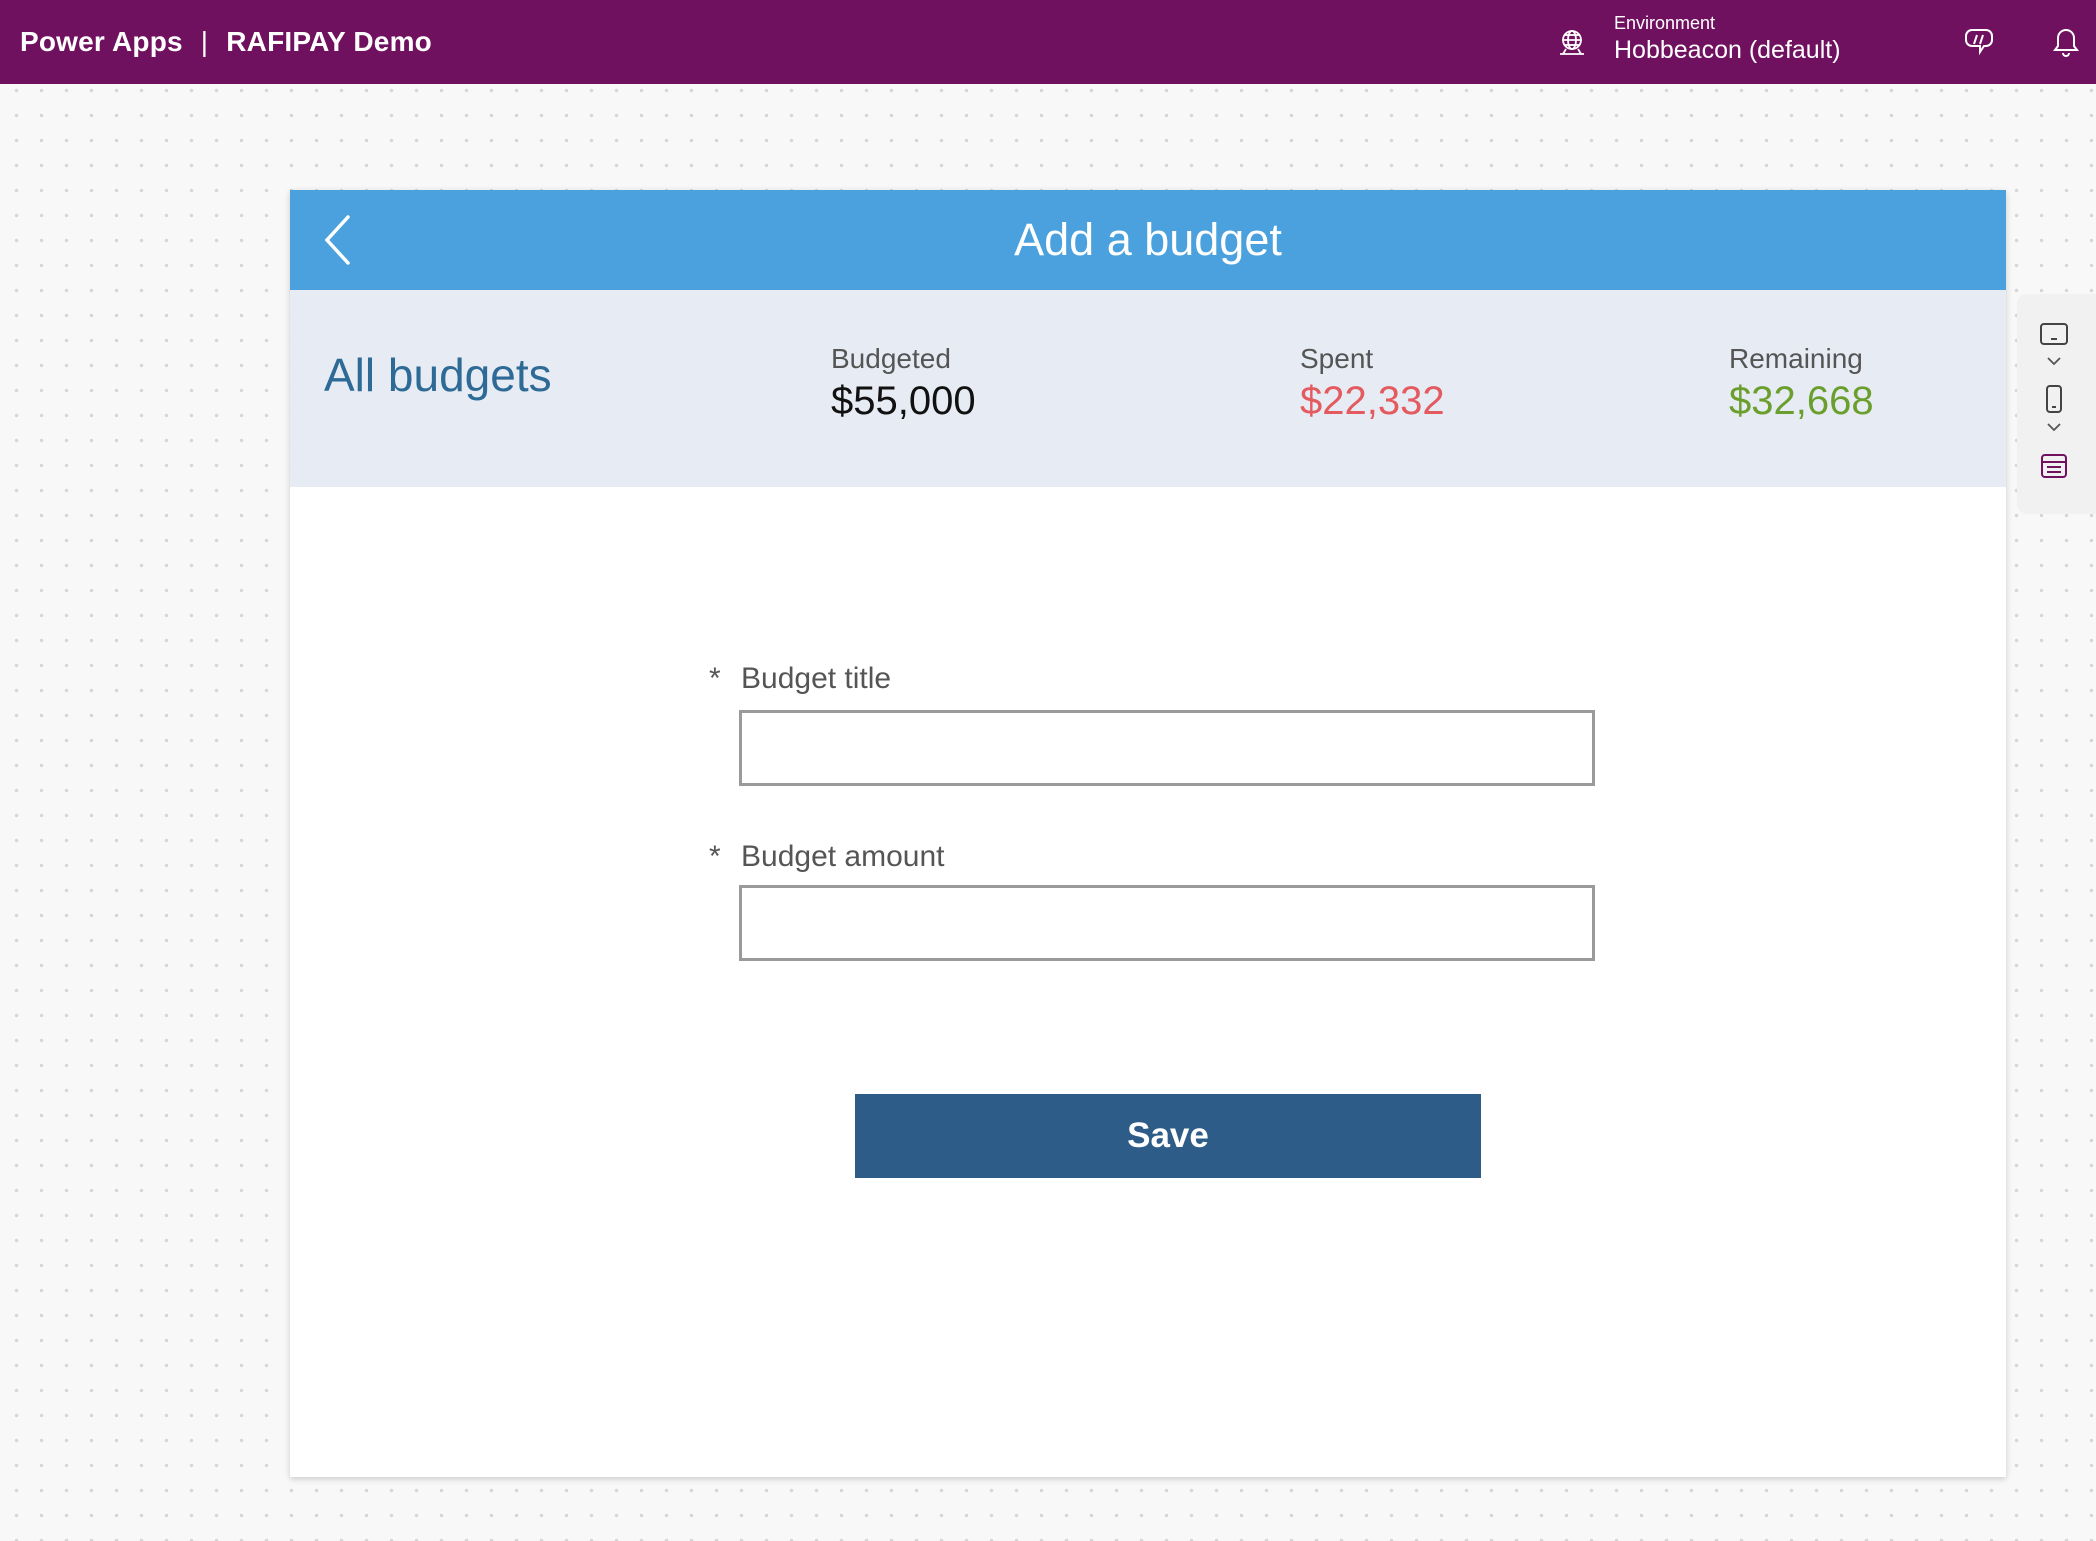 Image resolution: width=2096 pixels, height=1541 pixels. What do you see at coordinates (891, 358) in the screenshot?
I see `budgeted-label: Budgeted` at bounding box center [891, 358].